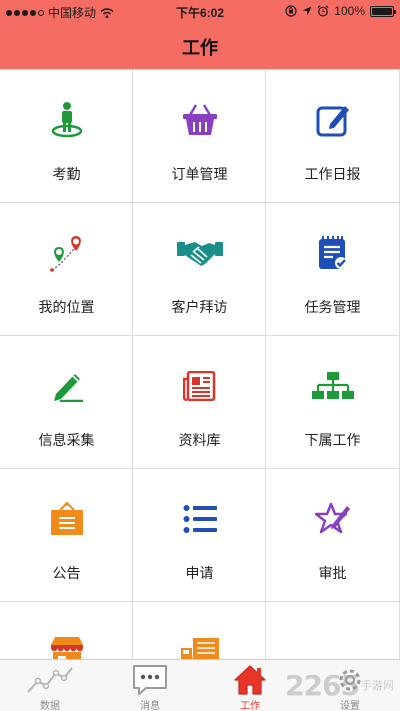 The image size is (400, 711). Describe the element at coordinates (199, 254) in the screenshot. I see `handshake-icon` at that location.